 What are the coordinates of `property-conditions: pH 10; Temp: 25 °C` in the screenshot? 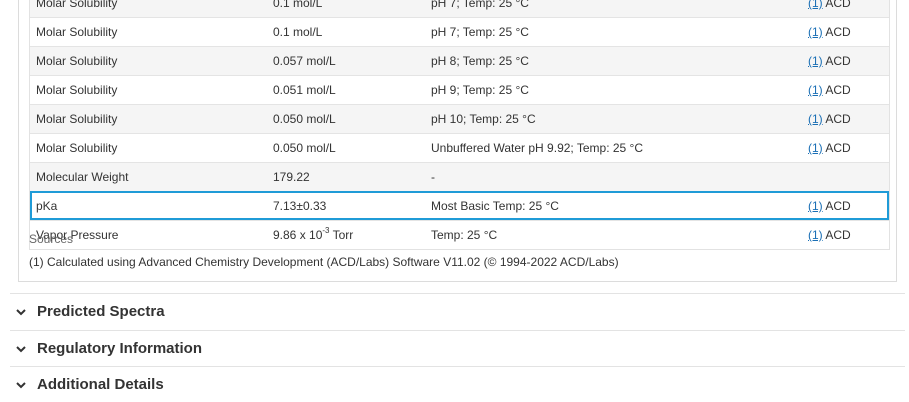 It's located at (483, 119).